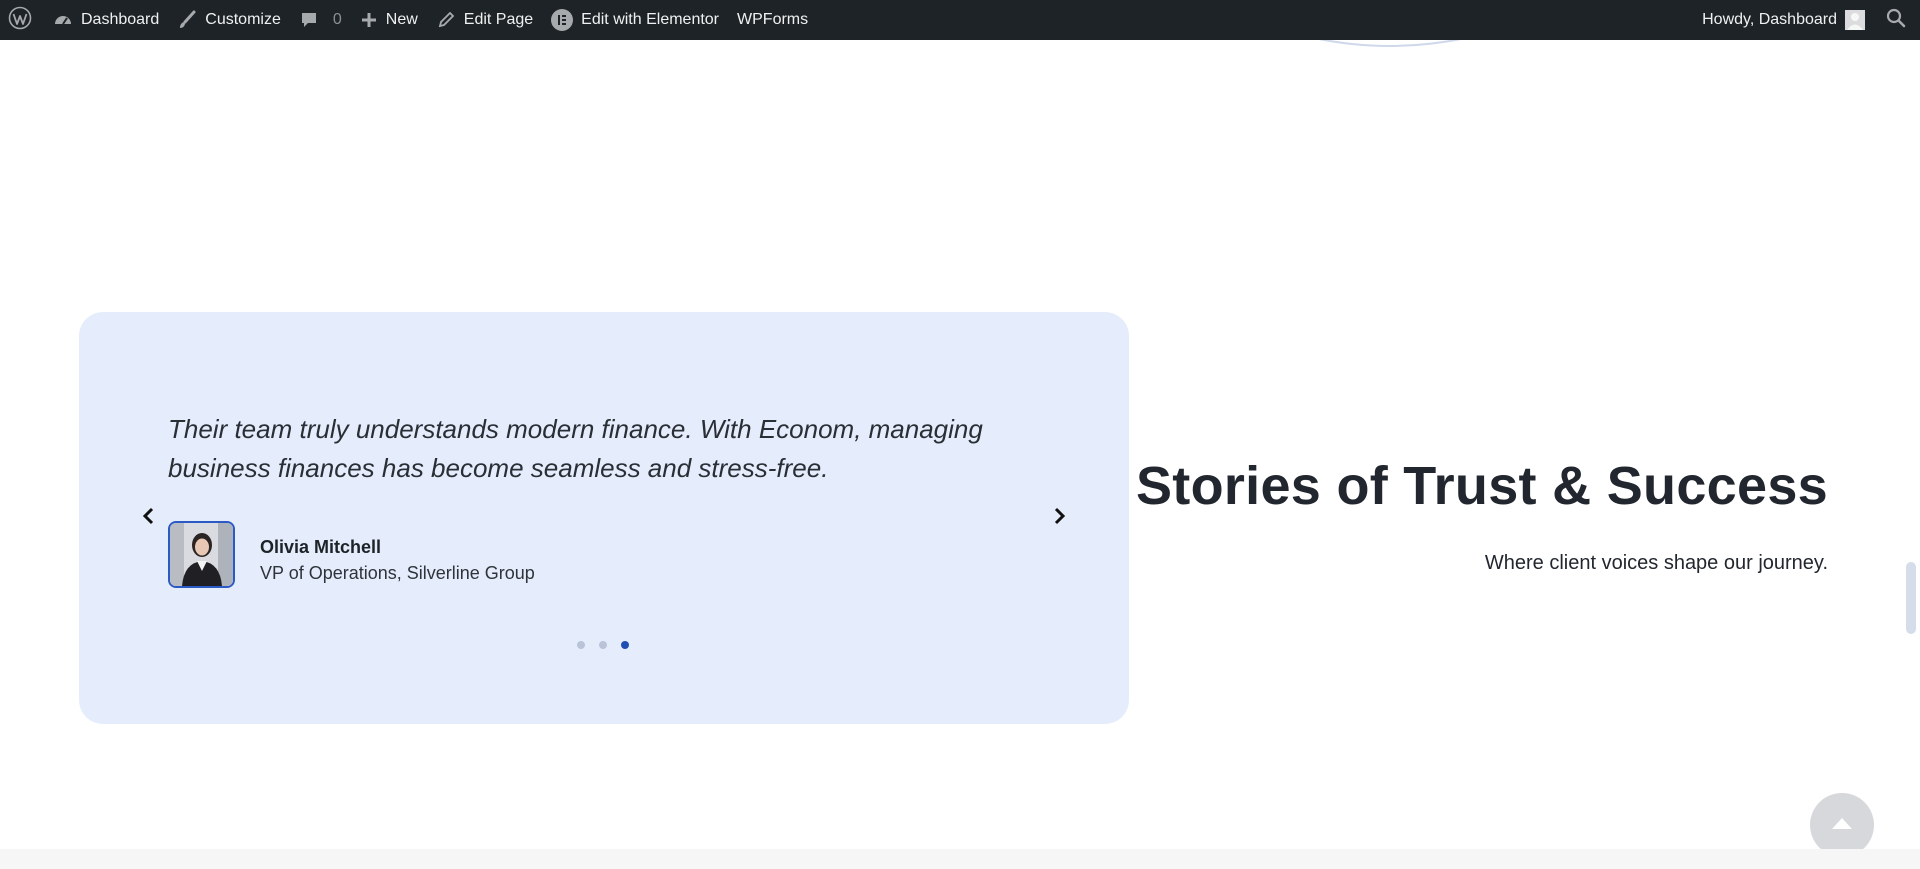  Describe the element at coordinates (201, 554) in the screenshot. I see `author-avatar` at that location.